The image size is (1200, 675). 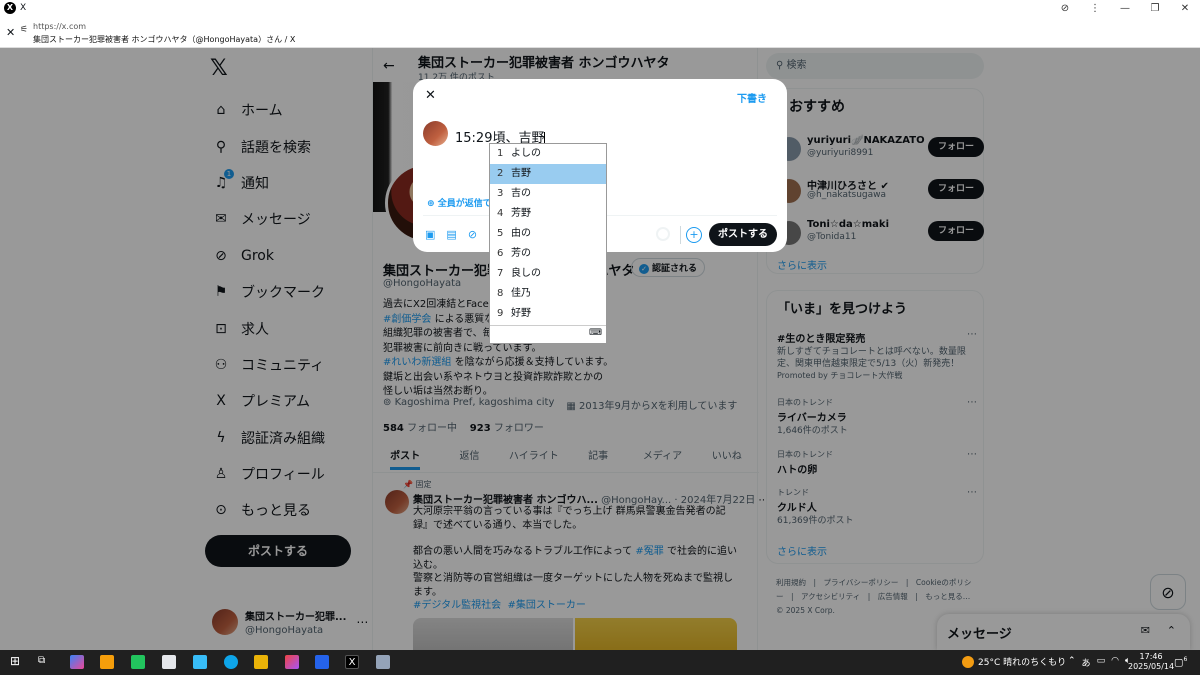 I want to click on system-tray: ⌃ あ ▭ ◠ 🔈︎, so click(x=1099, y=662).